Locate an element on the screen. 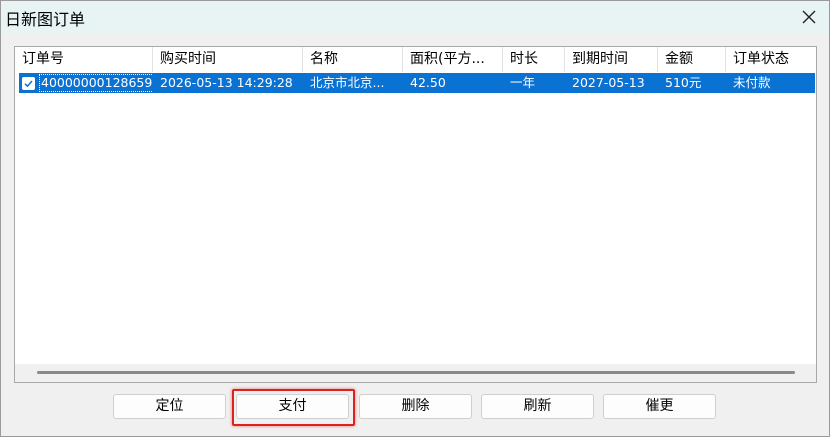 The height and width of the screenshot is (437, 830). row-cell-order-no: 40000000128659 is located at coordinates (86, 83).